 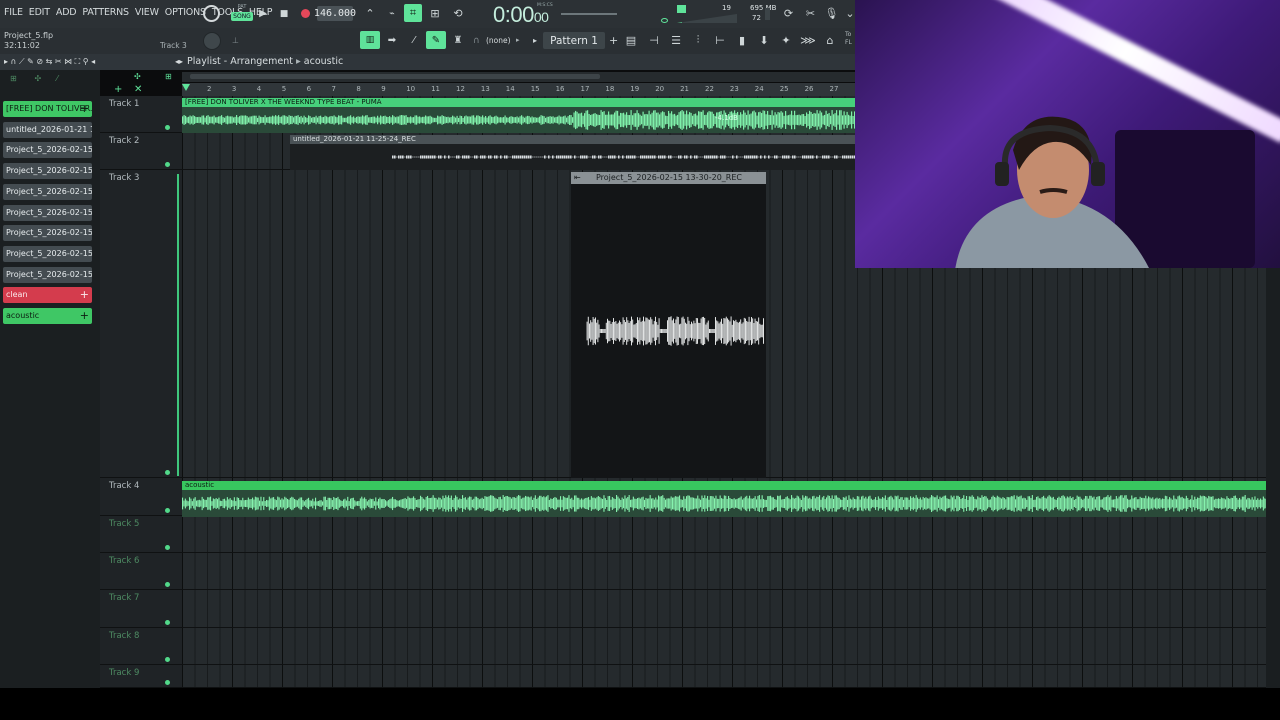 I want to click on wave-icon: ⋙, so click(x=808, y=40).